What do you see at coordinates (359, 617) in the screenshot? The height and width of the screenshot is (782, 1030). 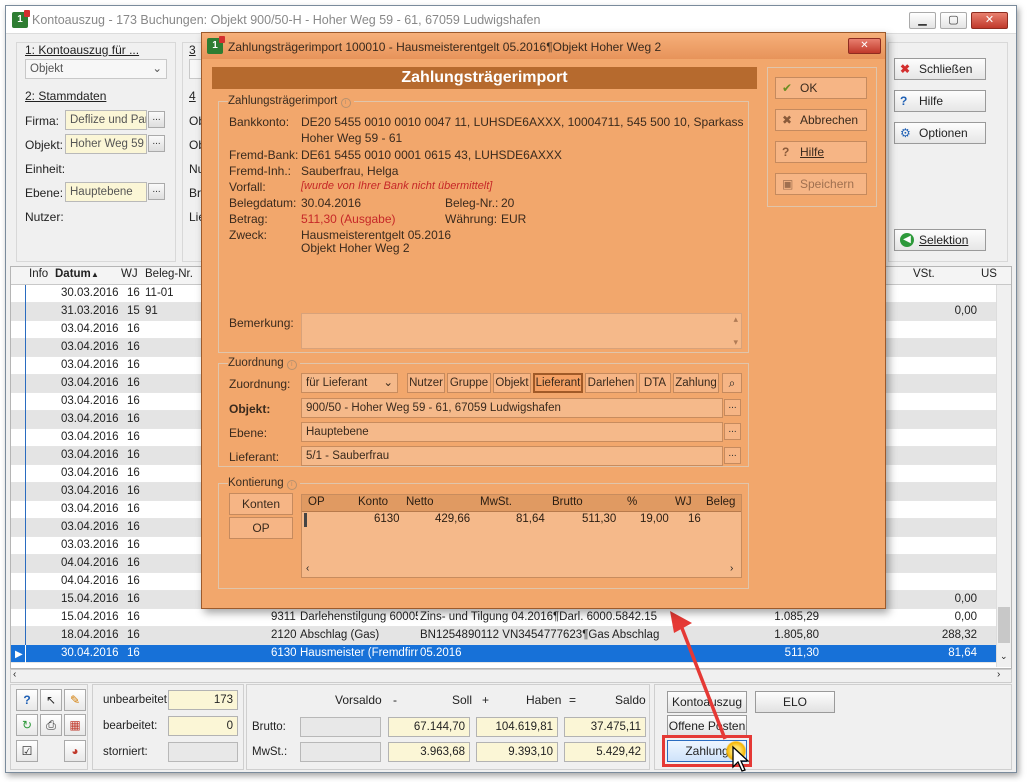 I see `cell-text: Darlehenstilgung 600058` at bounding box center [359, 617].